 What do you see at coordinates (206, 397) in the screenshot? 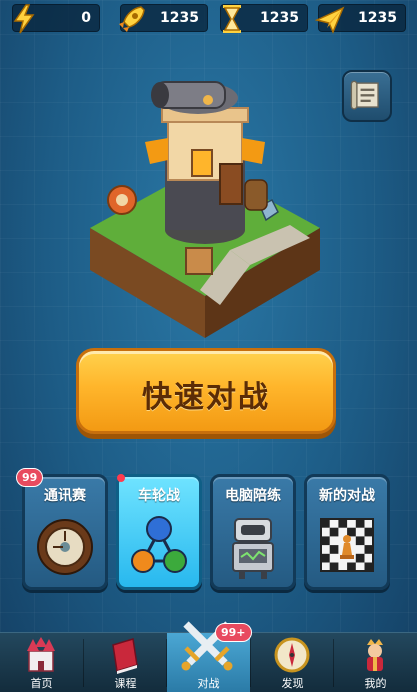
I see `quick-battle-label: 快速对战` at bounding box center [206, 397].